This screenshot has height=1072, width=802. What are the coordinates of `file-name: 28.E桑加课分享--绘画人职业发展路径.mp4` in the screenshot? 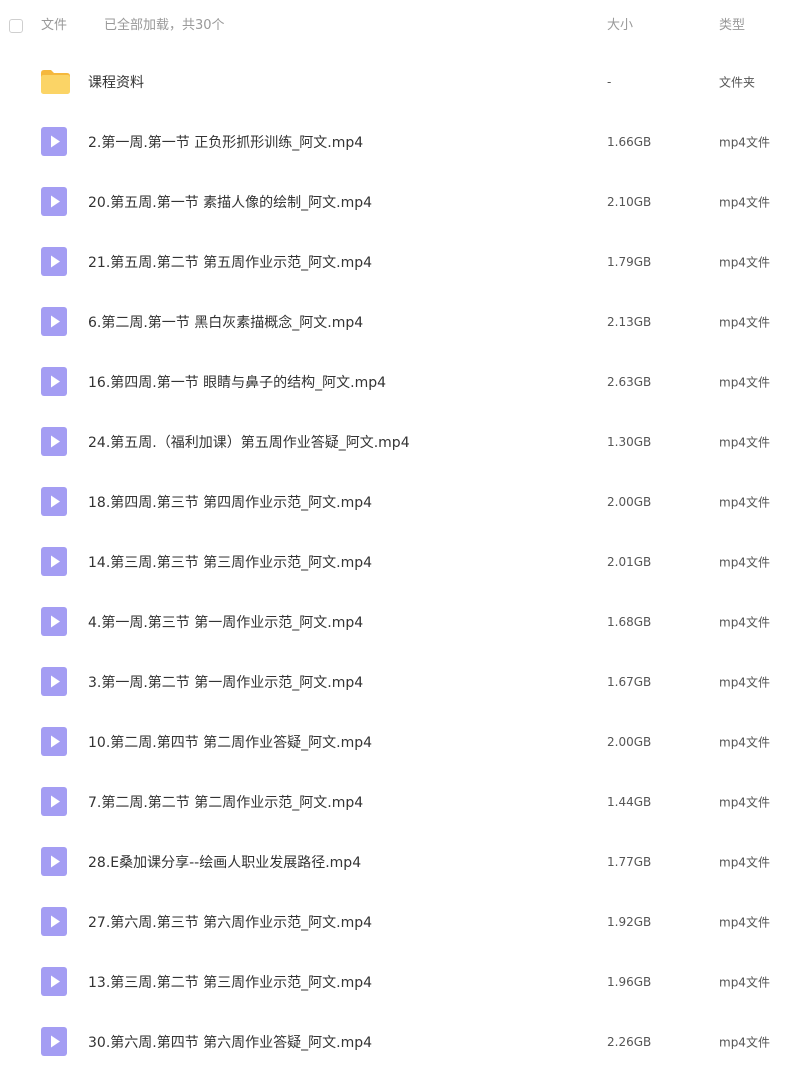 It's located at (224, 862).